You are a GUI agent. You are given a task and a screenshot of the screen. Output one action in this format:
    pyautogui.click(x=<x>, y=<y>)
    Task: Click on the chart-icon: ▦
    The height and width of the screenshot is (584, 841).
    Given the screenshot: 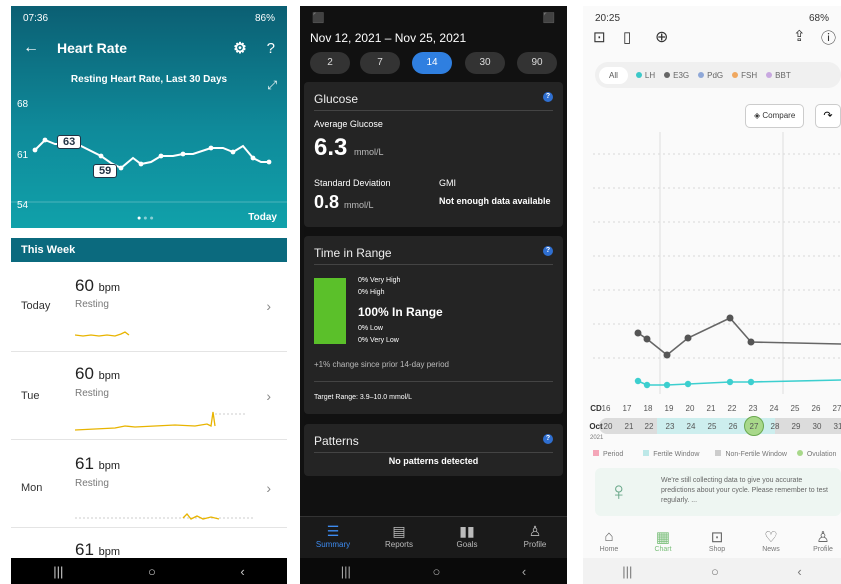 What is the action you would take?
    pyautogui.click(x=663, y=537)
    